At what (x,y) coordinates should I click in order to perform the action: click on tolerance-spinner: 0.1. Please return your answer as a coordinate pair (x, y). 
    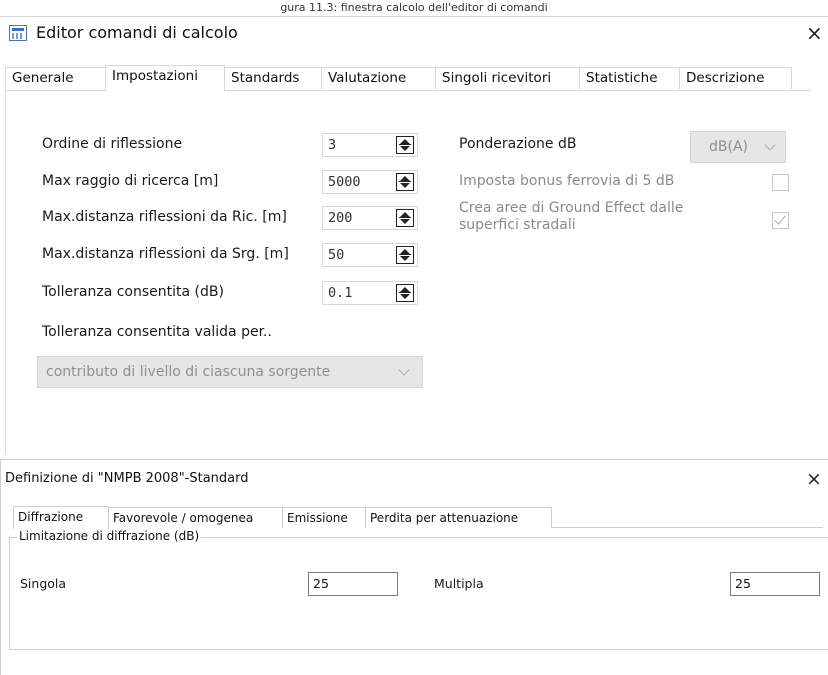
    Looking at the image, I should click on (370, 293).